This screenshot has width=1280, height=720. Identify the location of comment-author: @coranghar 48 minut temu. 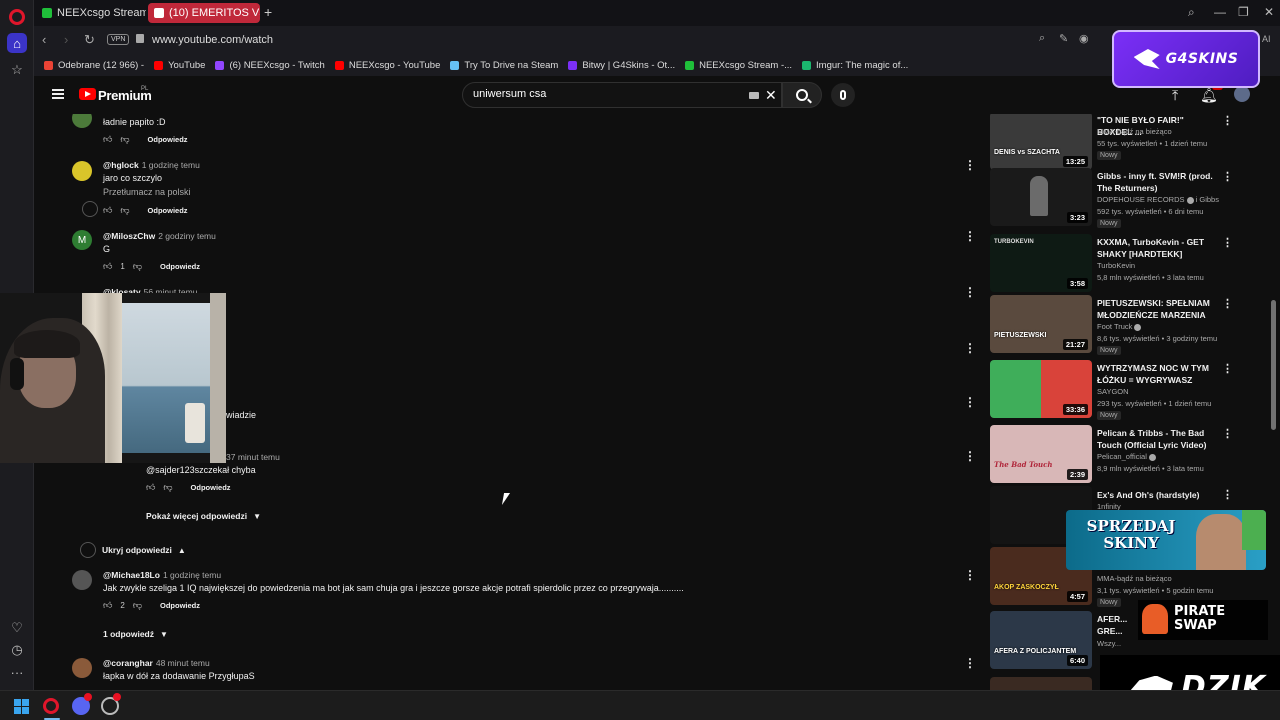
(156, 663).